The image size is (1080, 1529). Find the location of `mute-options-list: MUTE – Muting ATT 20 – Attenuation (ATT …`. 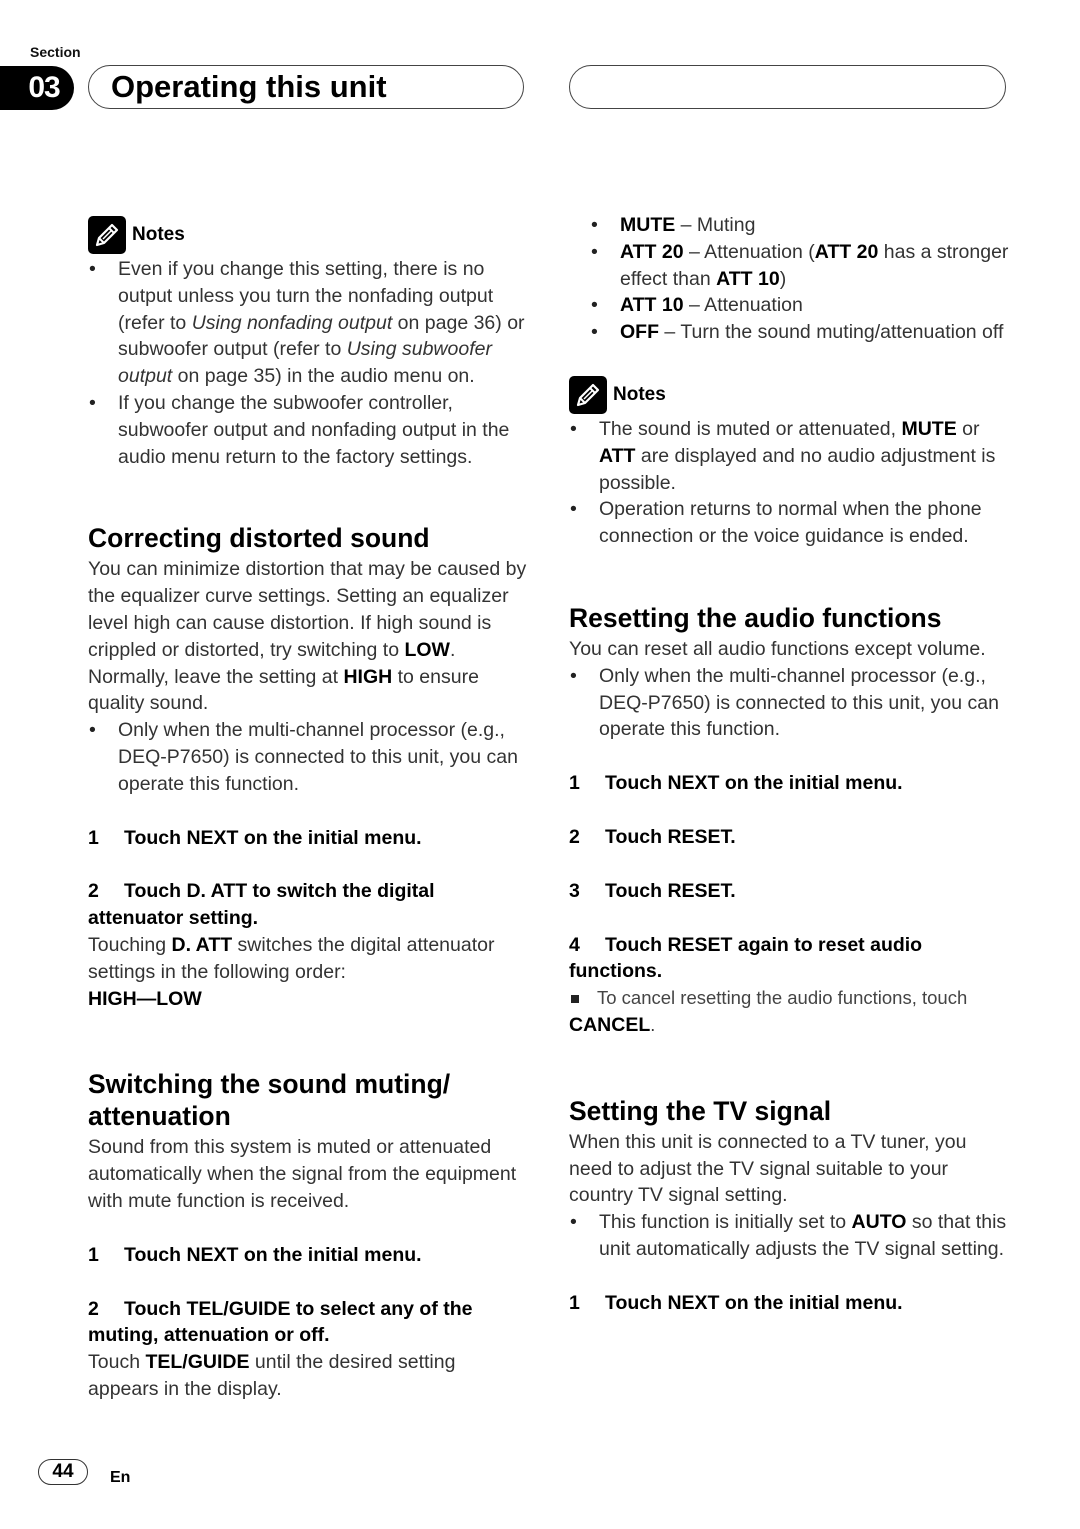

mute-options-list: MUTE – Muting ATT 20 – Attenuation (ATT … is located at coordinates (789, 279).